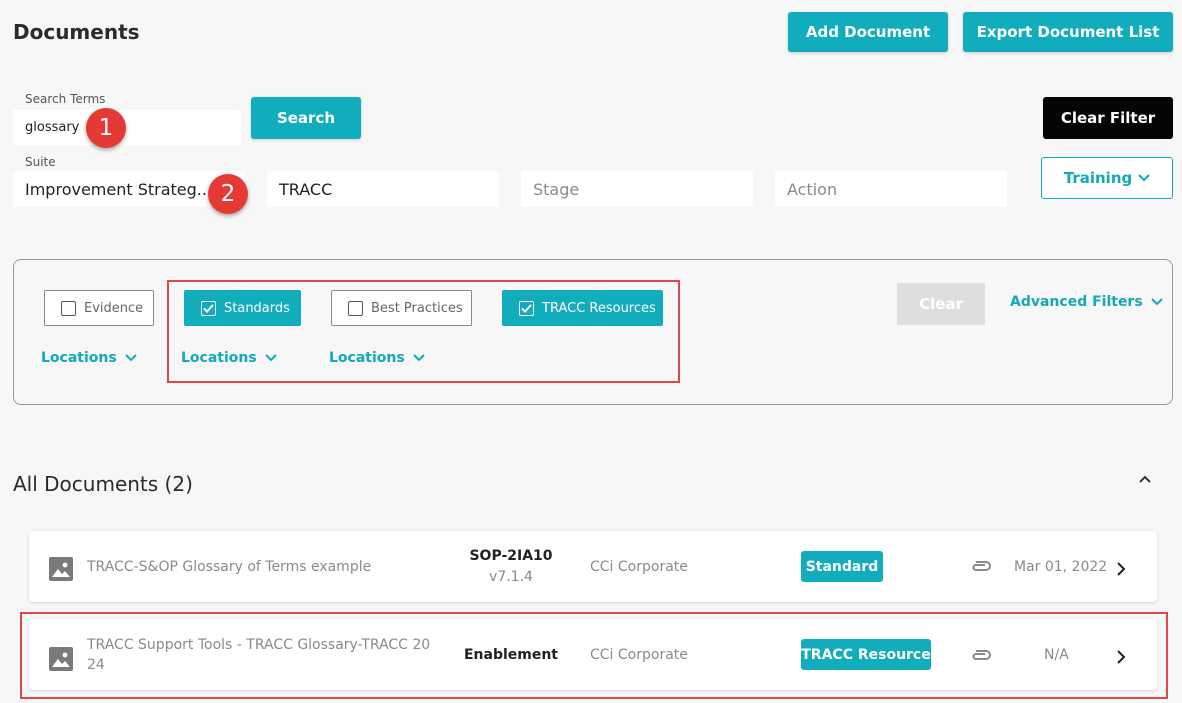 This screenshot has width=1182, height=703. Describe the element at coordinates (417, 308) in the screenshot. I see `filter-best-practices-label: Best Practices` at that location.